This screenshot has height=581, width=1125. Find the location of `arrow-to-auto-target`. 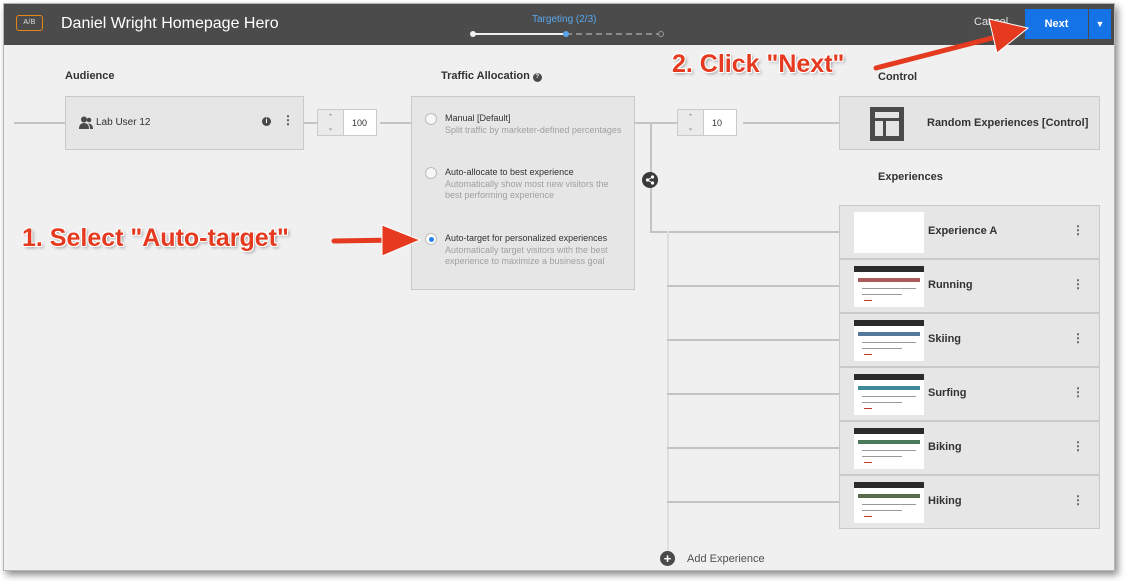

arrow-to-auto-target is located at coordinates (376, 240).